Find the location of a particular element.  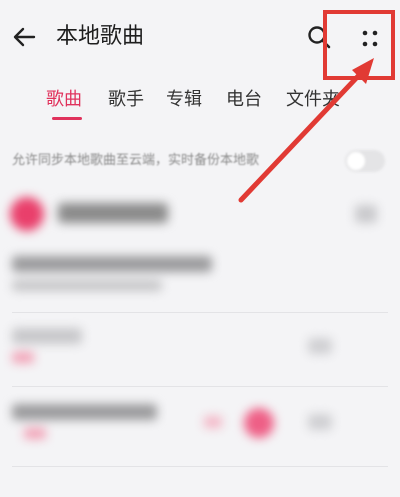

active-tab-indicator is located at coordinates (67, 118).